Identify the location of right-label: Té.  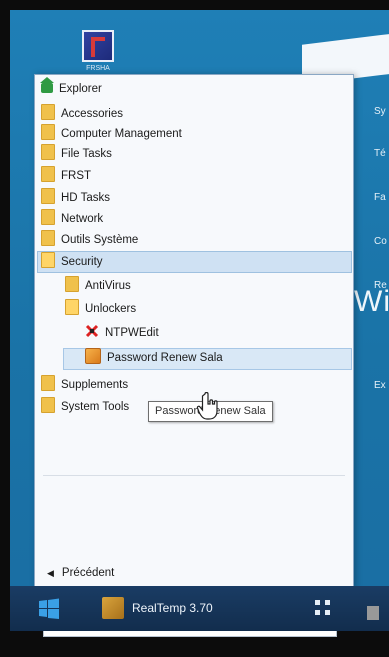
(380, 153).